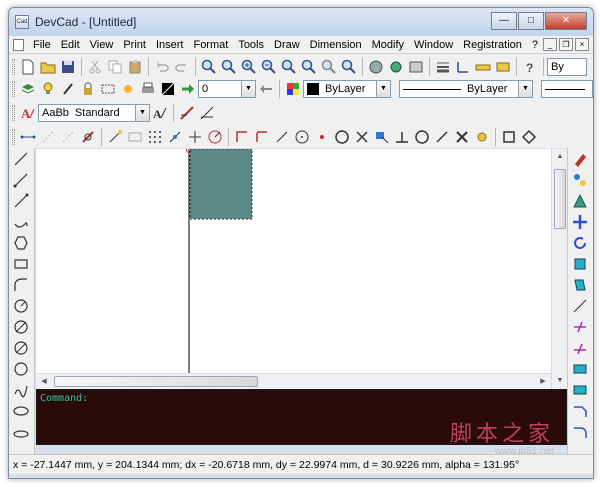 The height and width of the screenshot is (487, 600). Describe the element at coordinates (249, 67) in the screenshot. I see `zoom-in-icon` at that location.